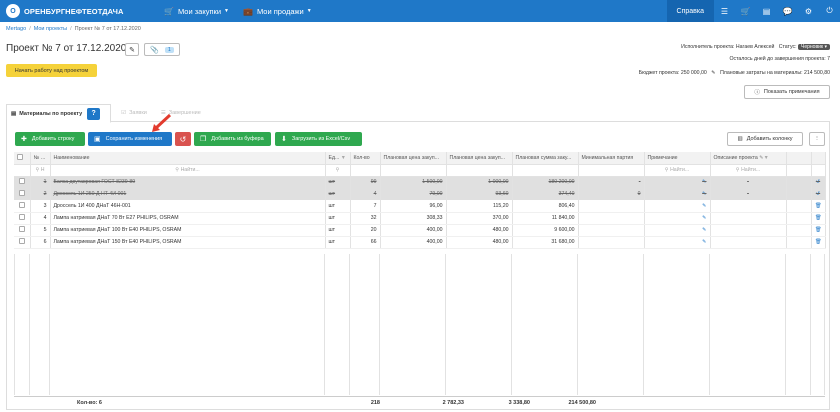 The width and height of the screenshot is (840, 412). I want to click on cell-number: 2, so click(40, 194).